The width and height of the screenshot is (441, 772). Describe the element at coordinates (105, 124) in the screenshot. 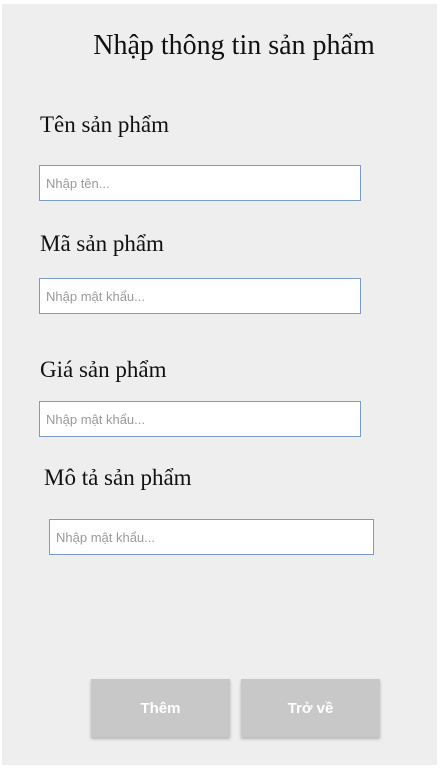

I see `product-name-label: Tên sản phẩm` at that location.